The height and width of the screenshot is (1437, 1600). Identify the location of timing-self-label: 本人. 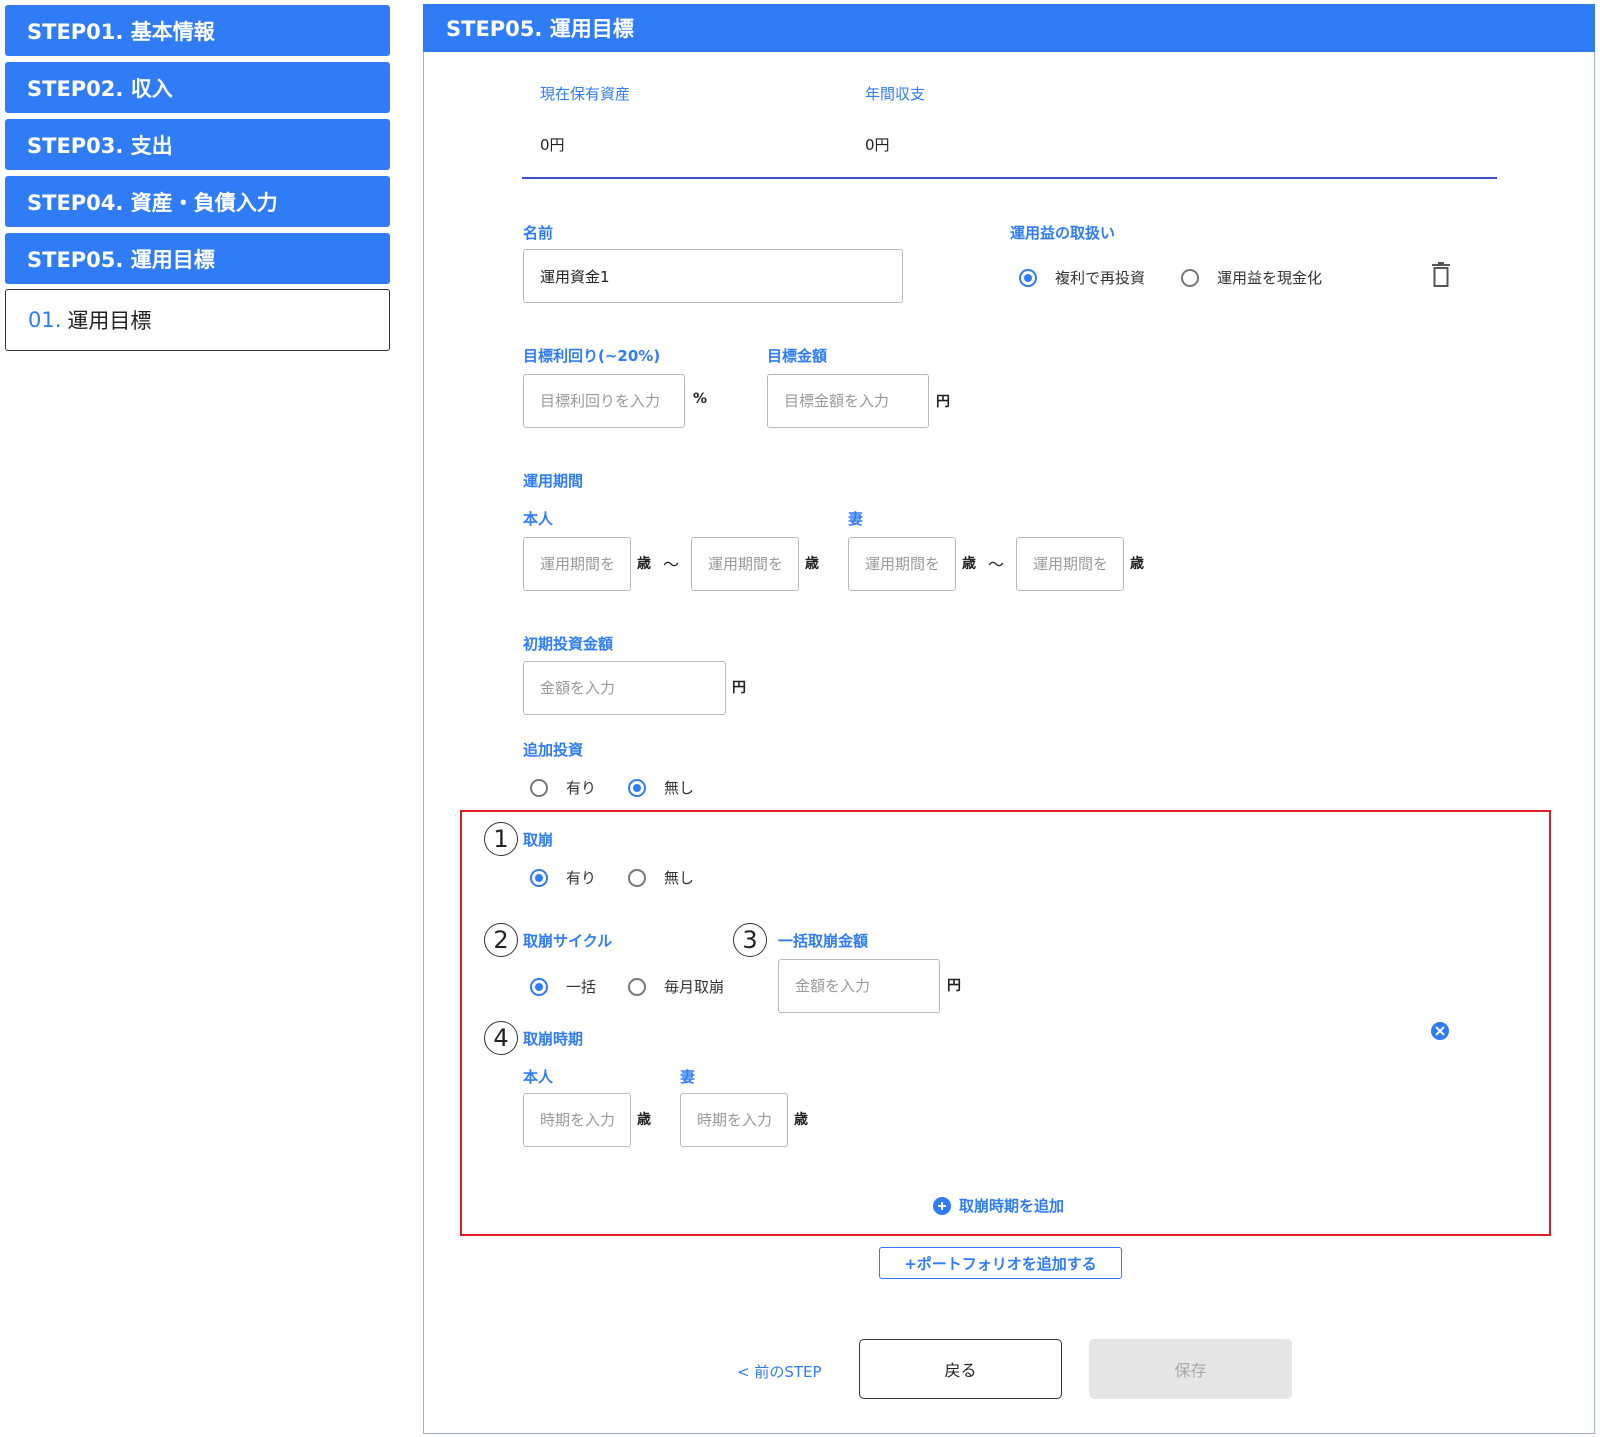
(538, 1077).